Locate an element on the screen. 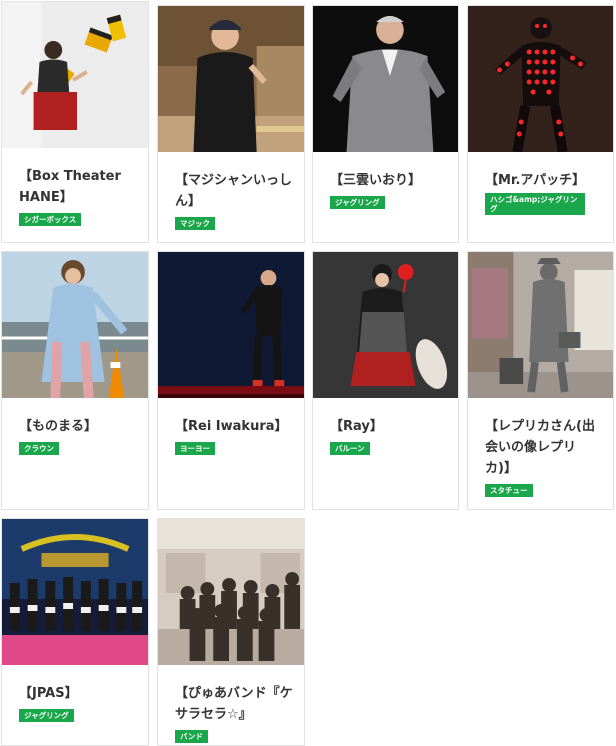  performer-name-text: 【ものまる】 is located at coordinates (58, 426).